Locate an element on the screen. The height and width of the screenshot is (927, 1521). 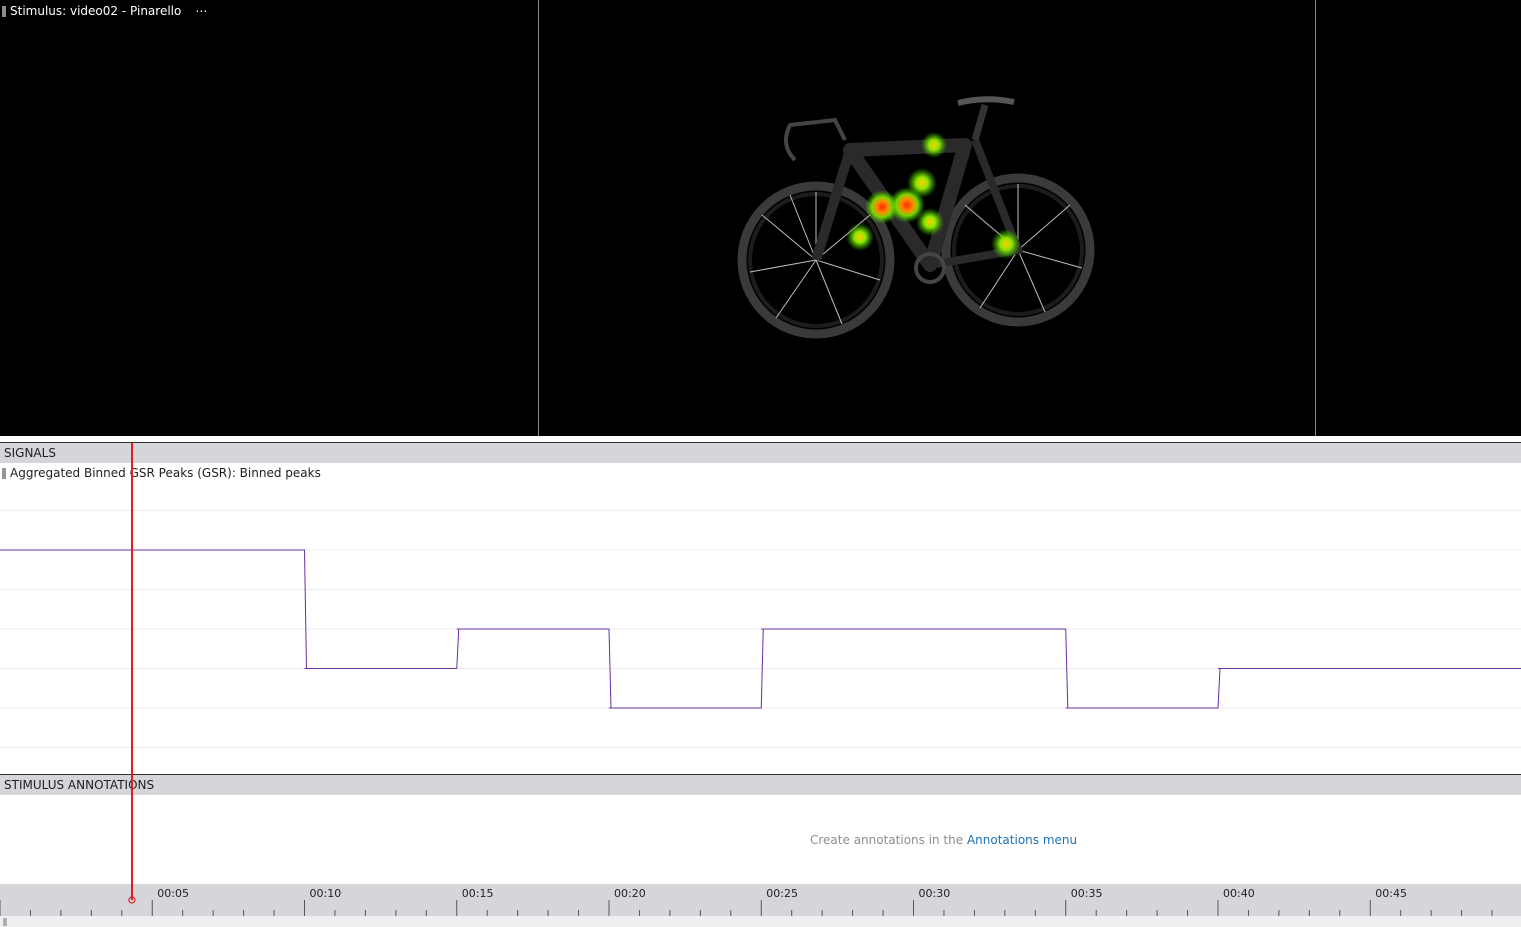
ruler-tick-label: 00:10 is located at coordinates (326, 893).